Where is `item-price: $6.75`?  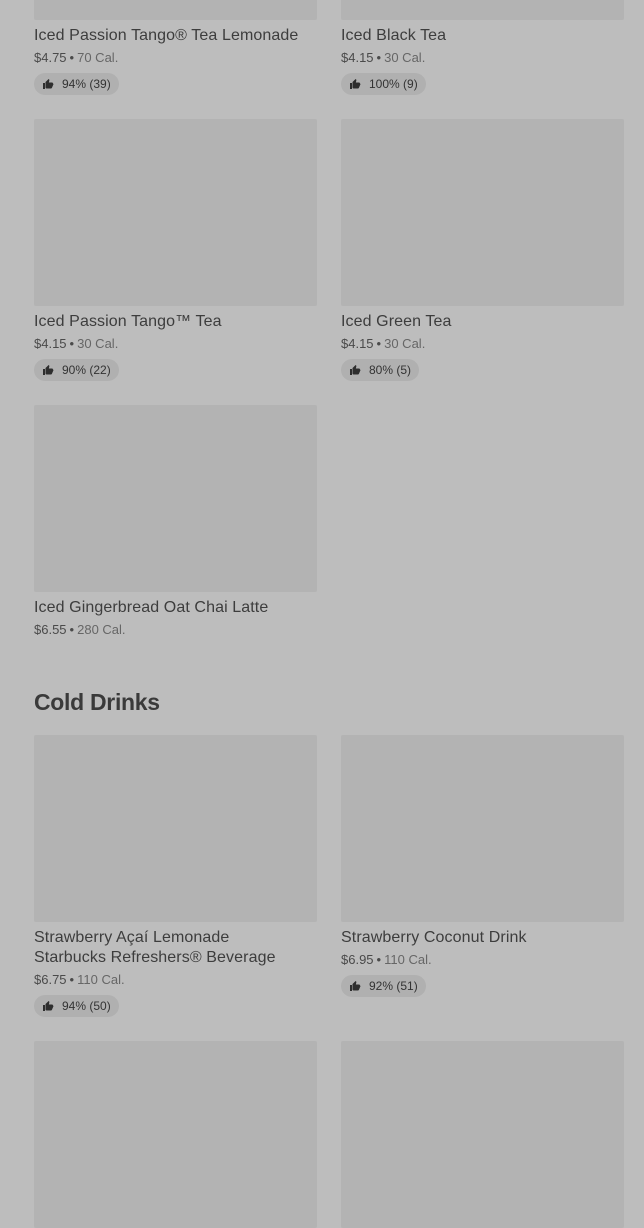
item-price: $6.75 is located at coordinates (50, 979).